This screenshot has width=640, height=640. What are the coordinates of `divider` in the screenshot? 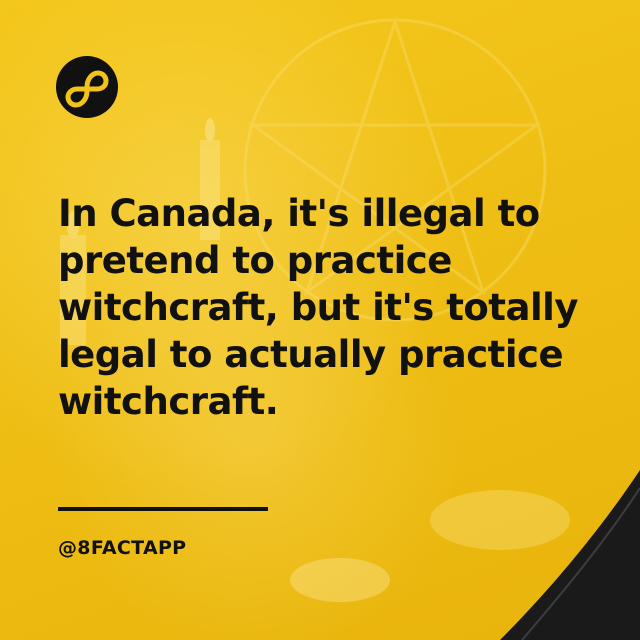 It's located at (163, 509).